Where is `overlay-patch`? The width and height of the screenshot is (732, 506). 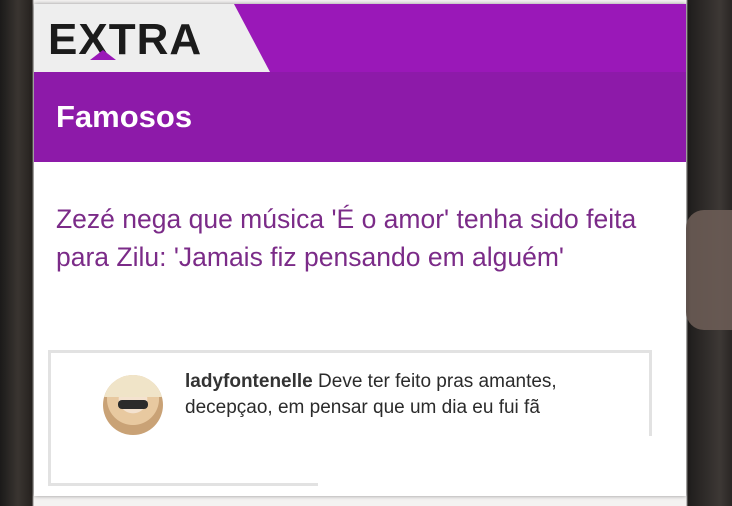 overlay-patch is located at coordinates (496, 466).